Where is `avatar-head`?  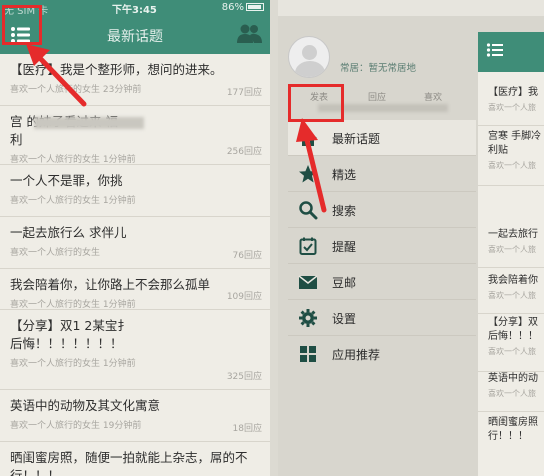
avatar-head is located at coordinates (309, 52).